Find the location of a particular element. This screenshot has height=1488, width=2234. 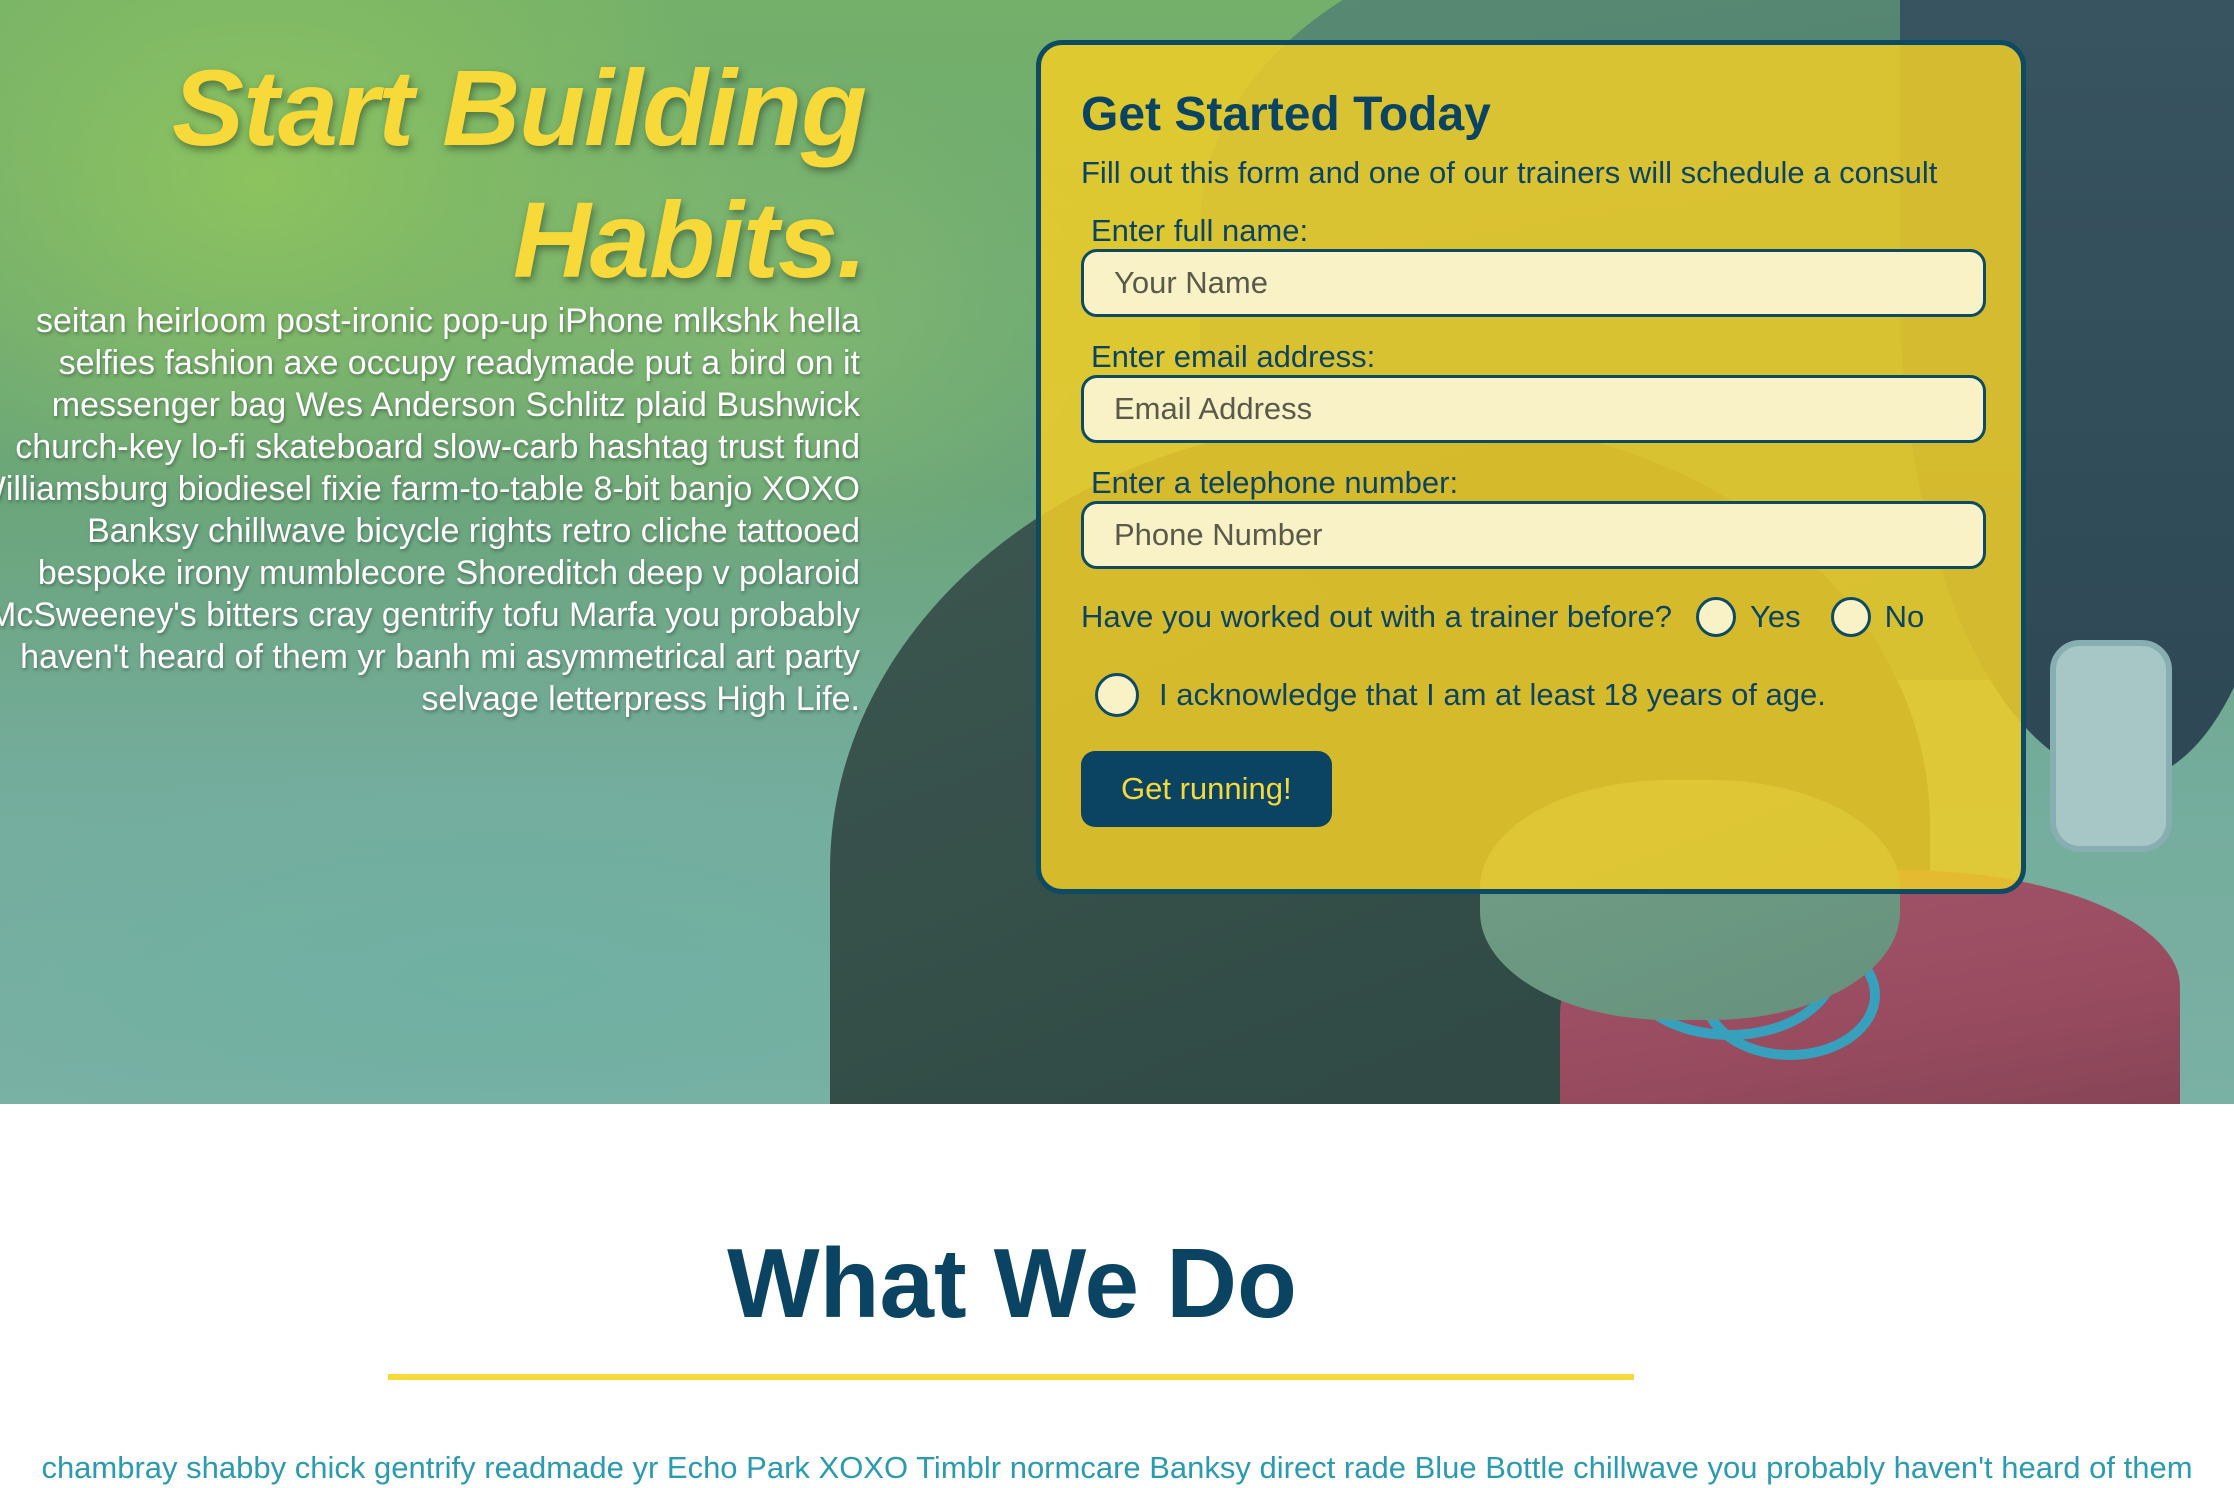

get-running-button: Get running! is located at coordinates (1206, 789).